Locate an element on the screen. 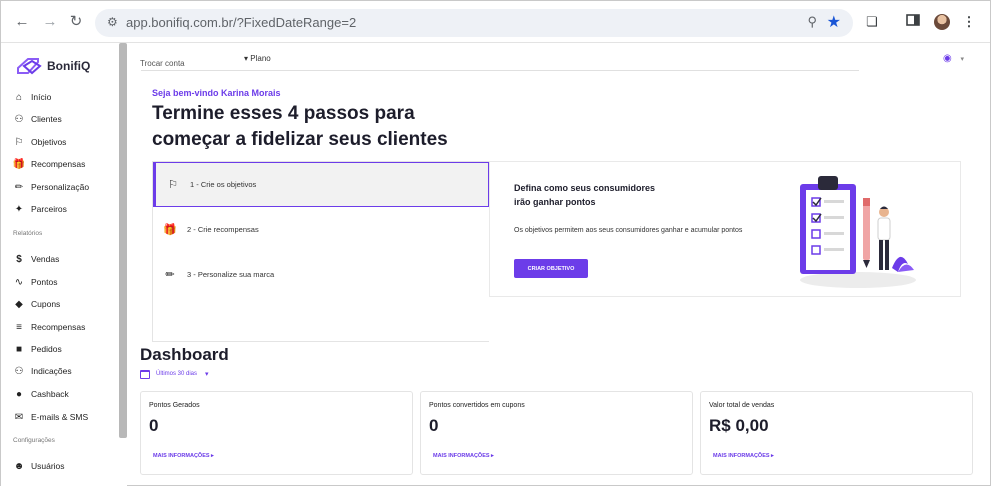  tag-icon: ◆ is located at coordinates (19, 304).